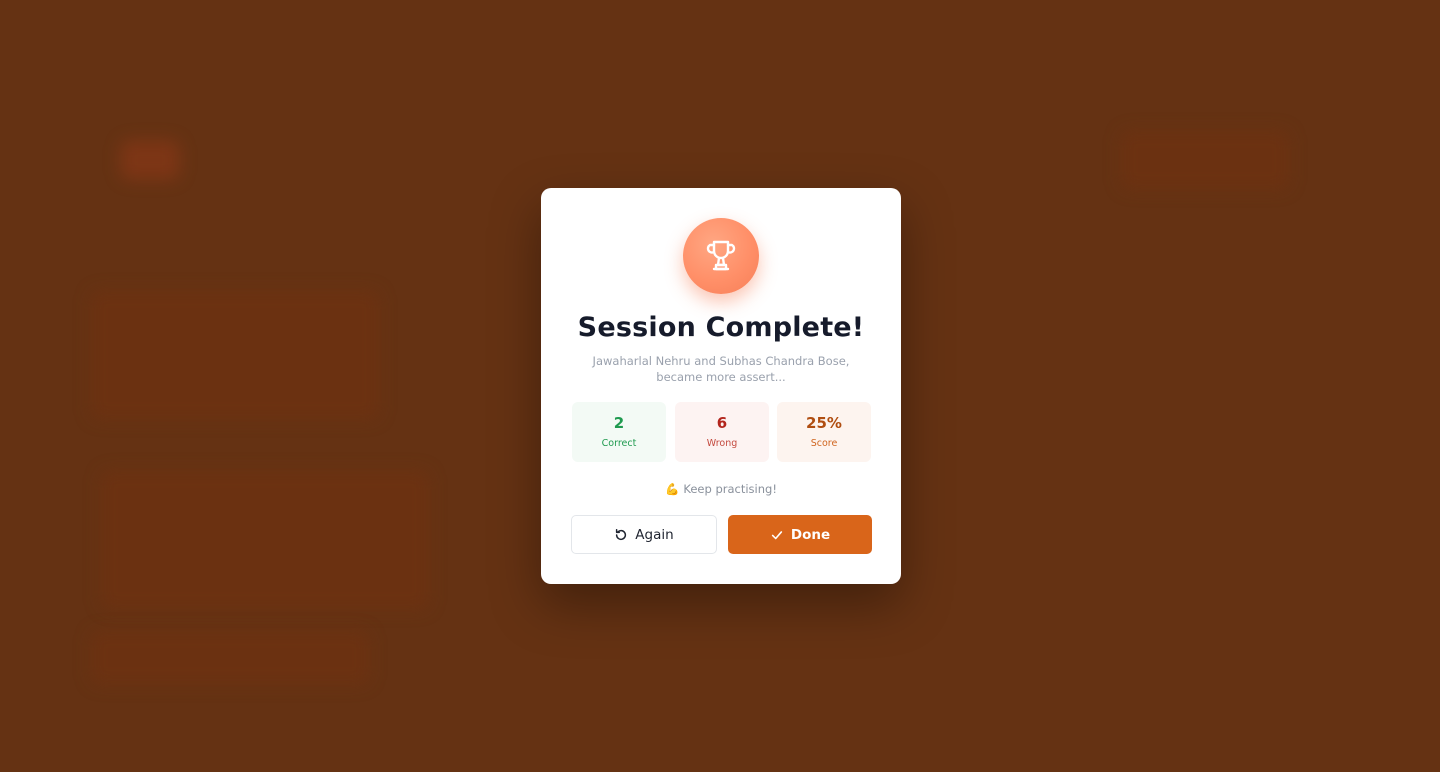 The image size is (1440, 772). Describe the element at coordinates (824, 443) in the screenshot. I see `score-label: Score` at that location.